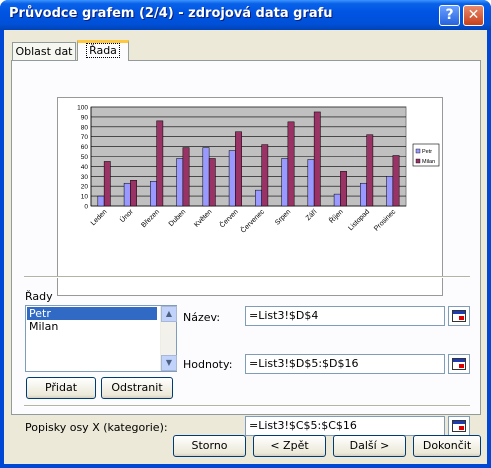  Describe the element at coordinates (85, 147) in the screenshot. I see `y-tick-label: 60` at that location.